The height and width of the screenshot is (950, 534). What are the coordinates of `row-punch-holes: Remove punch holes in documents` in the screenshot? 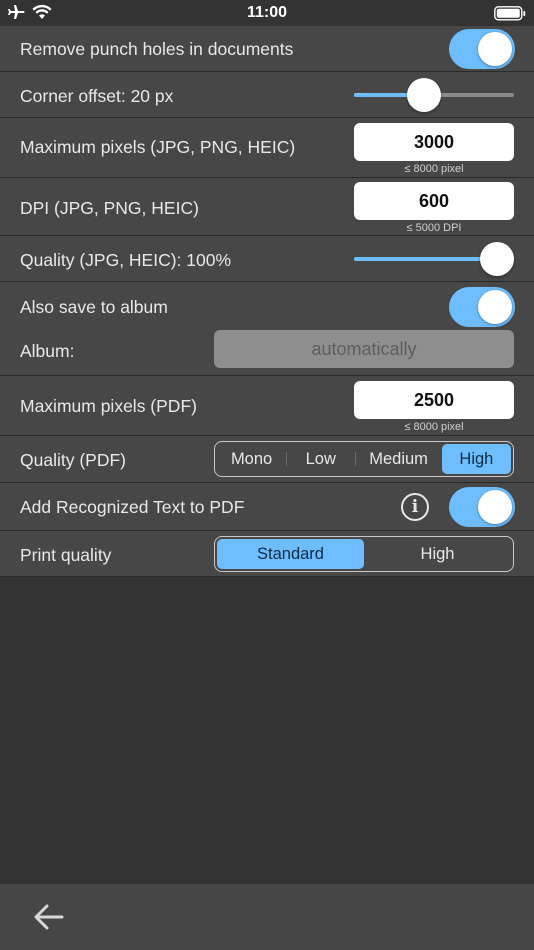 It's located at (267, 49).